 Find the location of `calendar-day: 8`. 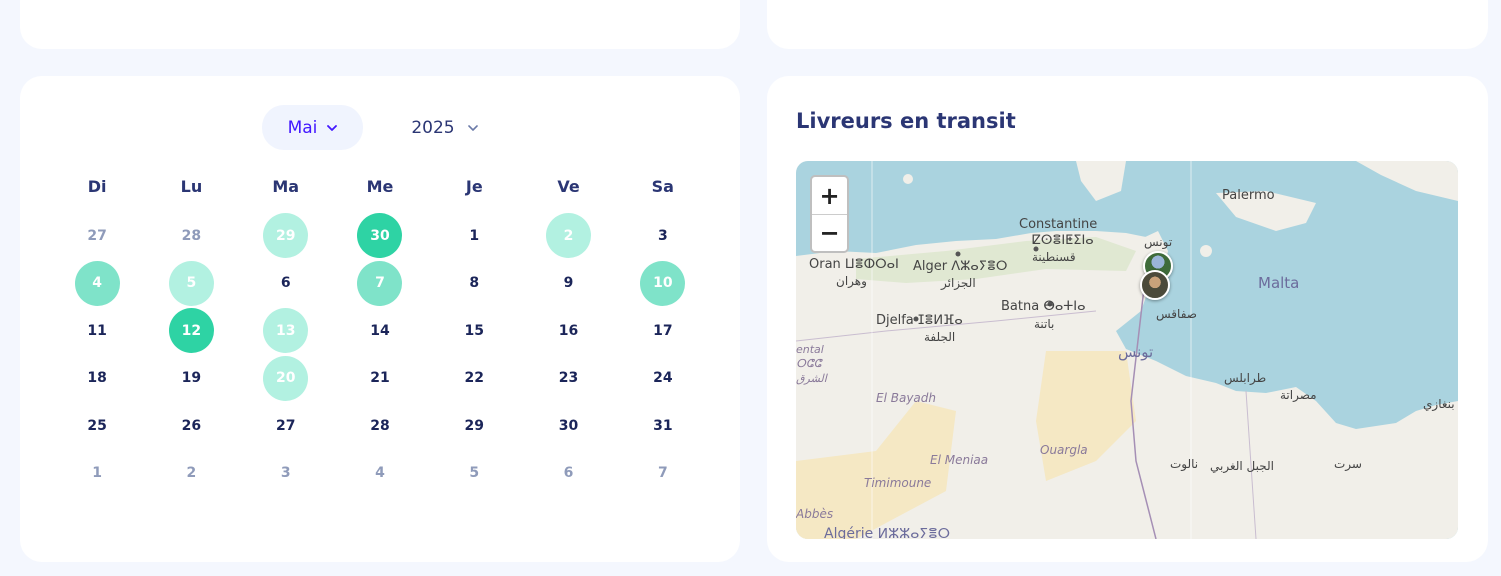

calendar-day: 8 is located at coordinates (474, 283).